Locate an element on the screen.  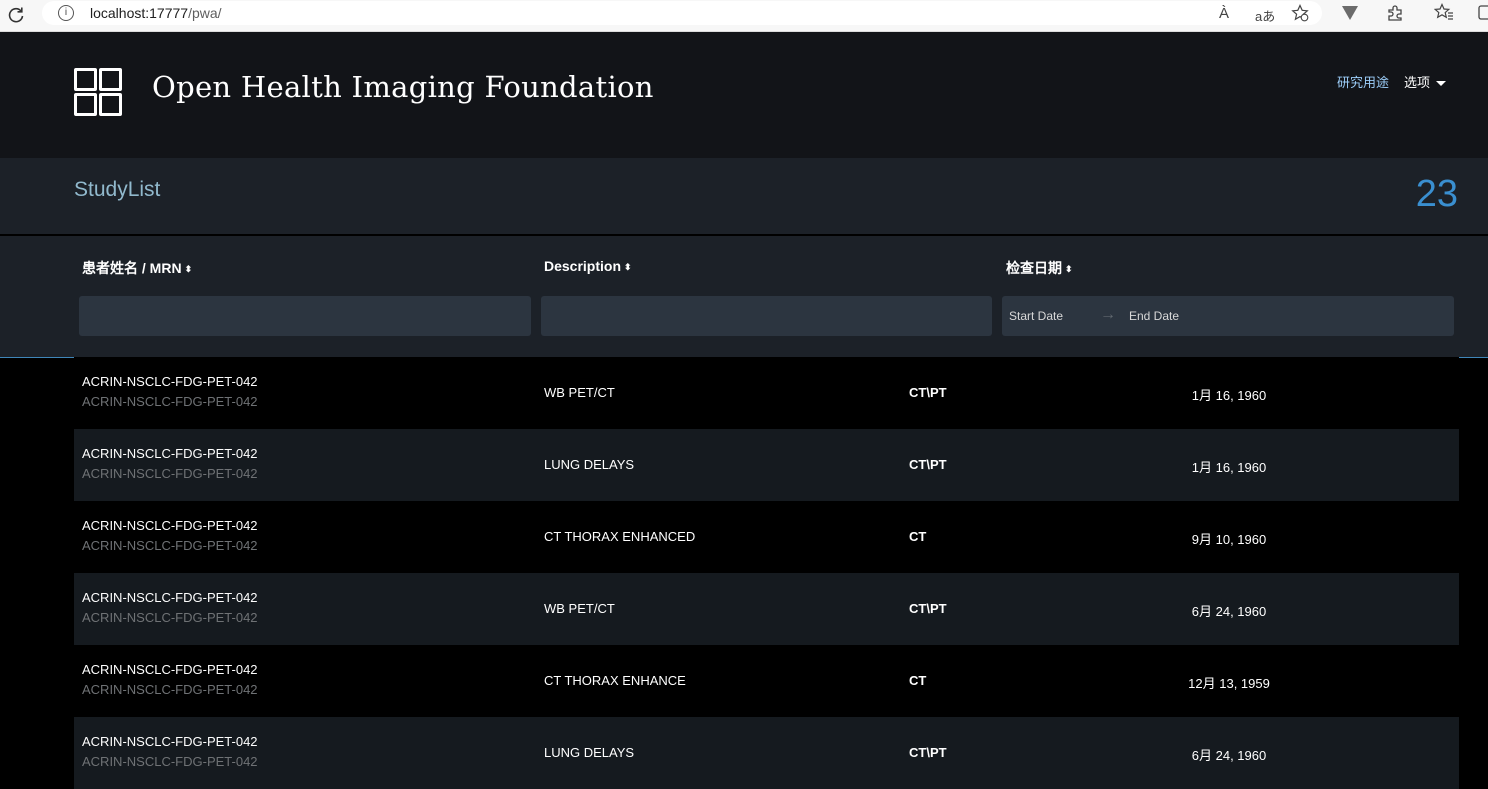
chevron-down-icon is located at coordinates (1441, 84).